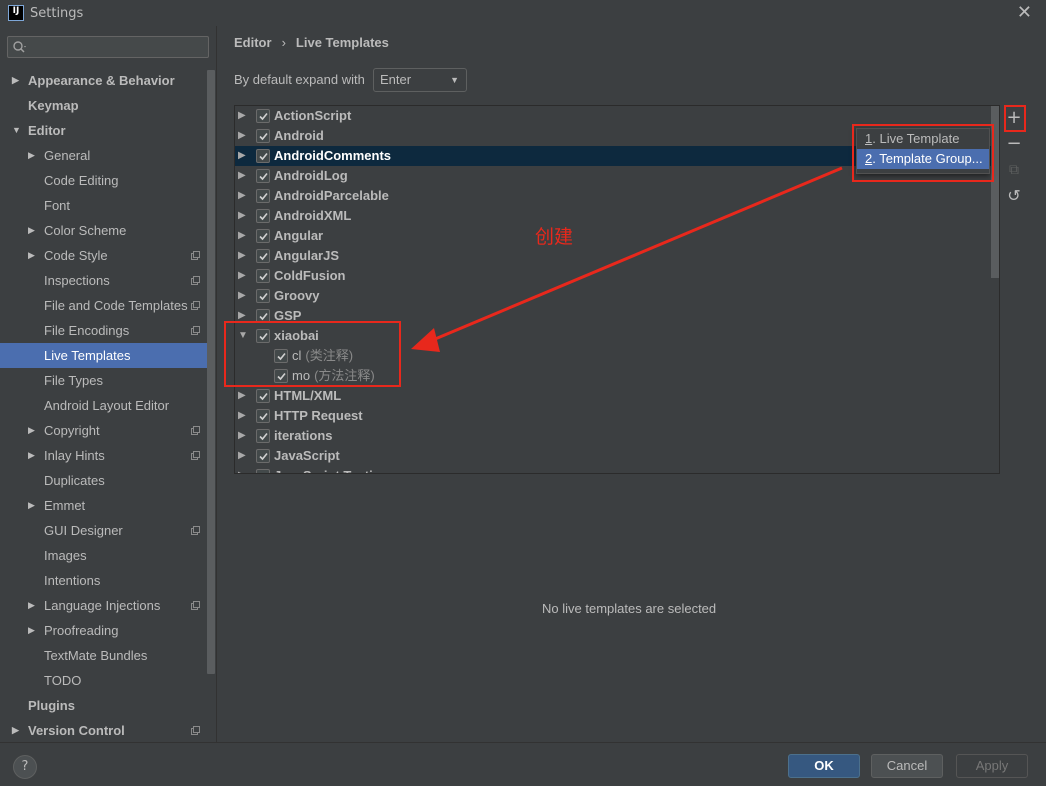 The image size is (1046, 786). I want to click on sidebar-item-language-injections: ▶ Language Injections, so click(104, 605).